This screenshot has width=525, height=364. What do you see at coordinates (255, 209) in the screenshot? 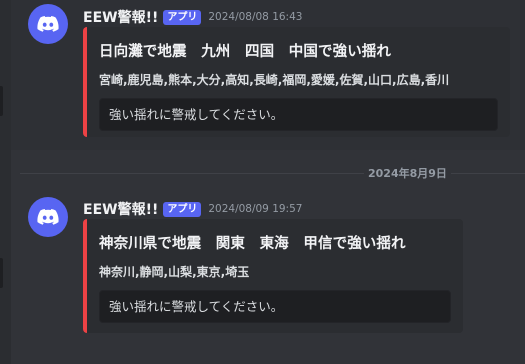
I see `timestamp: 2024/08/09 19:57` at bounding box center [255, 209].